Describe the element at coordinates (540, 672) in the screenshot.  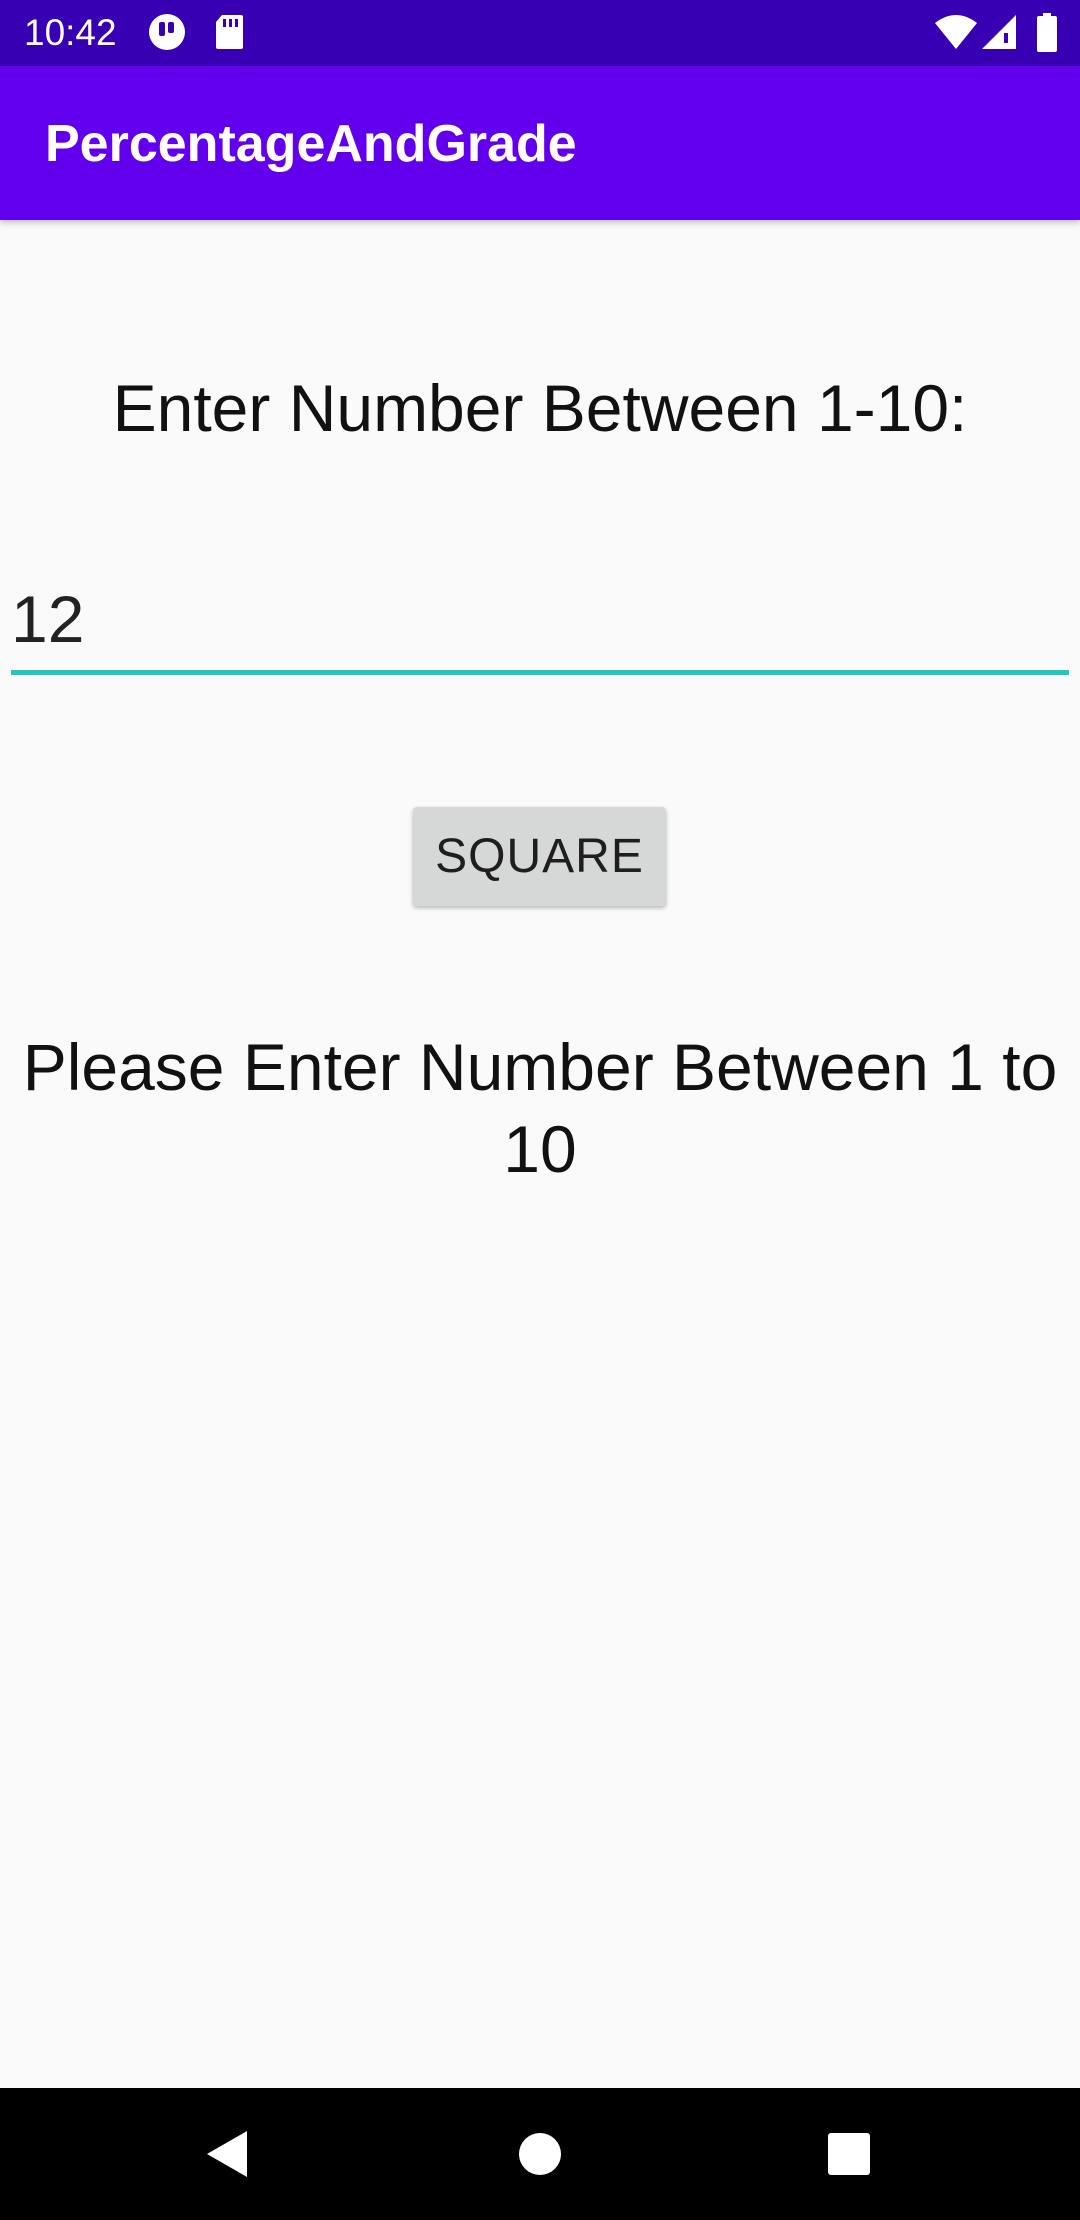
I see `input-underline` at that location.